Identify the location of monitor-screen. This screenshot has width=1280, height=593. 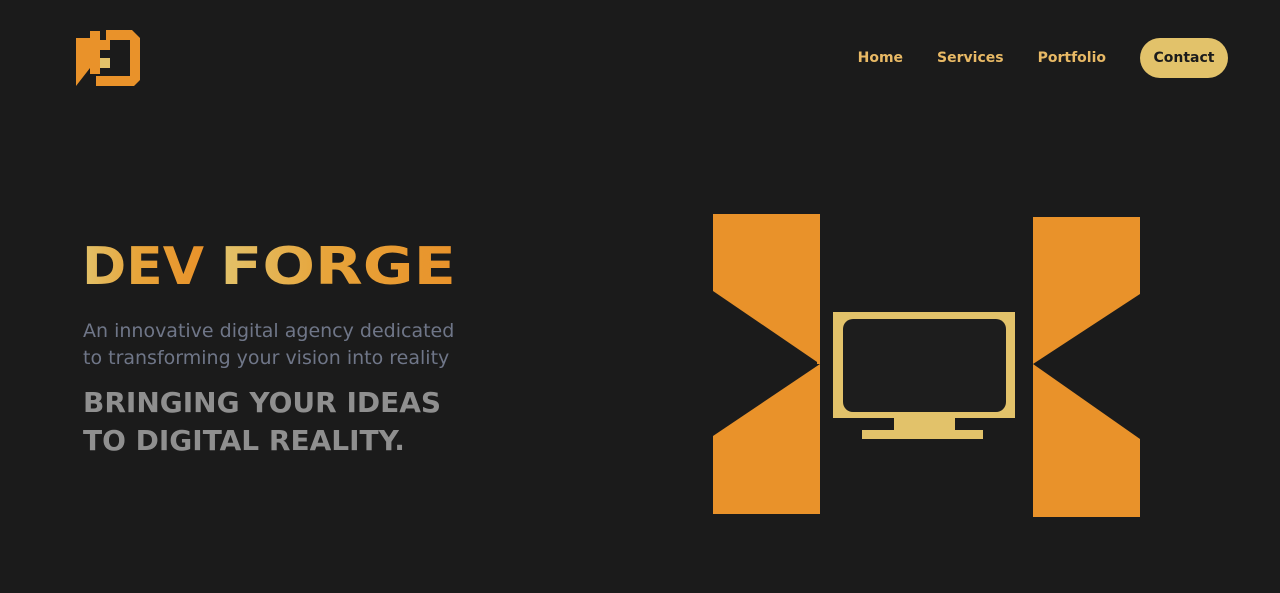
(924, 365).